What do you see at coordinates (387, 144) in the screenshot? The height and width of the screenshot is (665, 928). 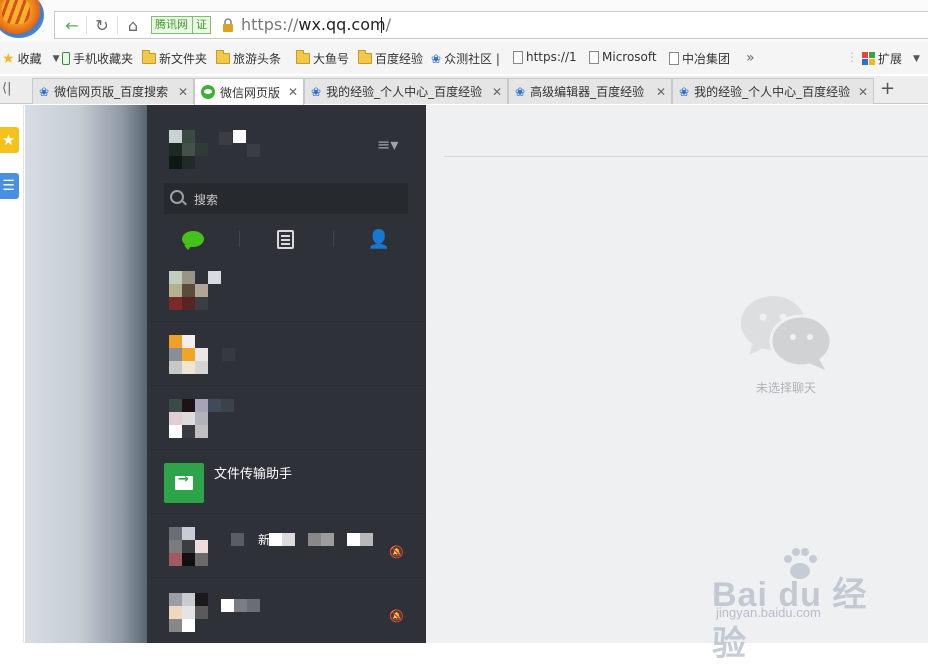 I see `menu-dropdown-icon: ≡▾` at bounding box center [387, 144].